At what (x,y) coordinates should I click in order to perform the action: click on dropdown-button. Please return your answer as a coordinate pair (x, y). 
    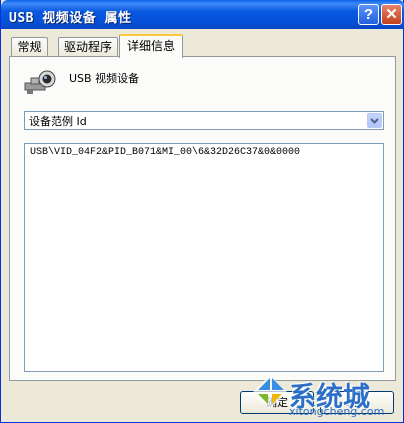
    Looking at the image, I should click on (374, 120).